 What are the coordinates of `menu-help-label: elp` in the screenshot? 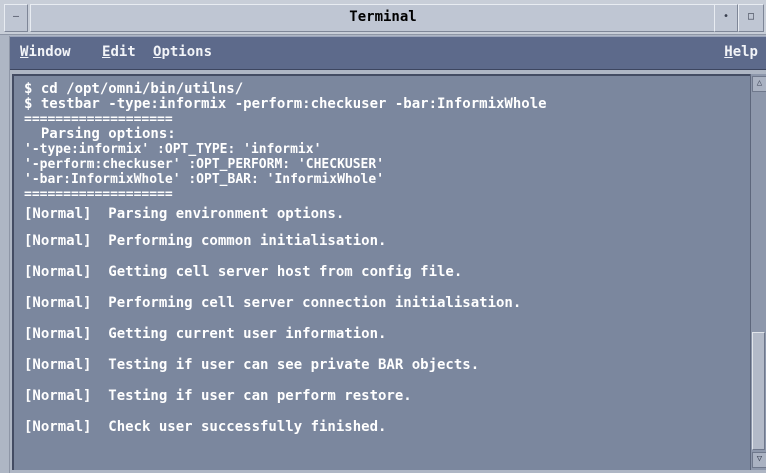 It's located at (745, 52).